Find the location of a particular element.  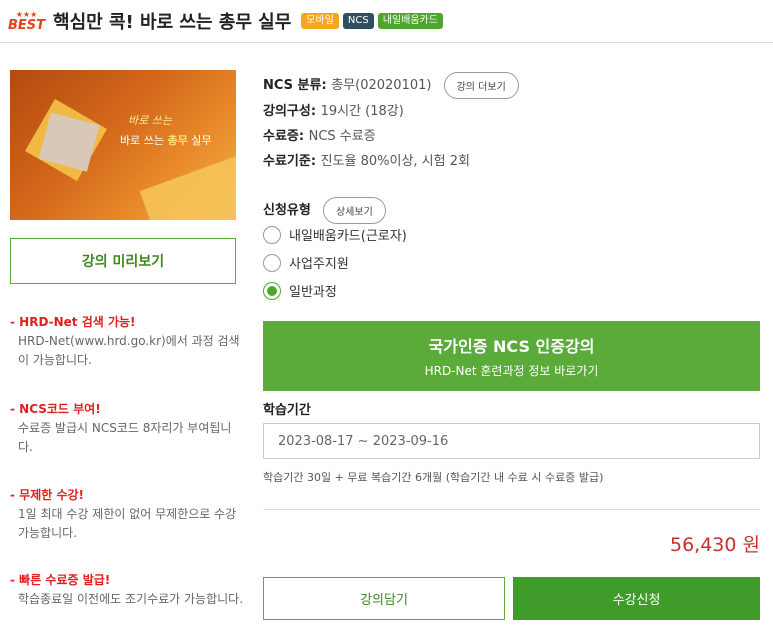

feature-title: - HRD-Net 검색 가능! is located at coordinates (73, 322).